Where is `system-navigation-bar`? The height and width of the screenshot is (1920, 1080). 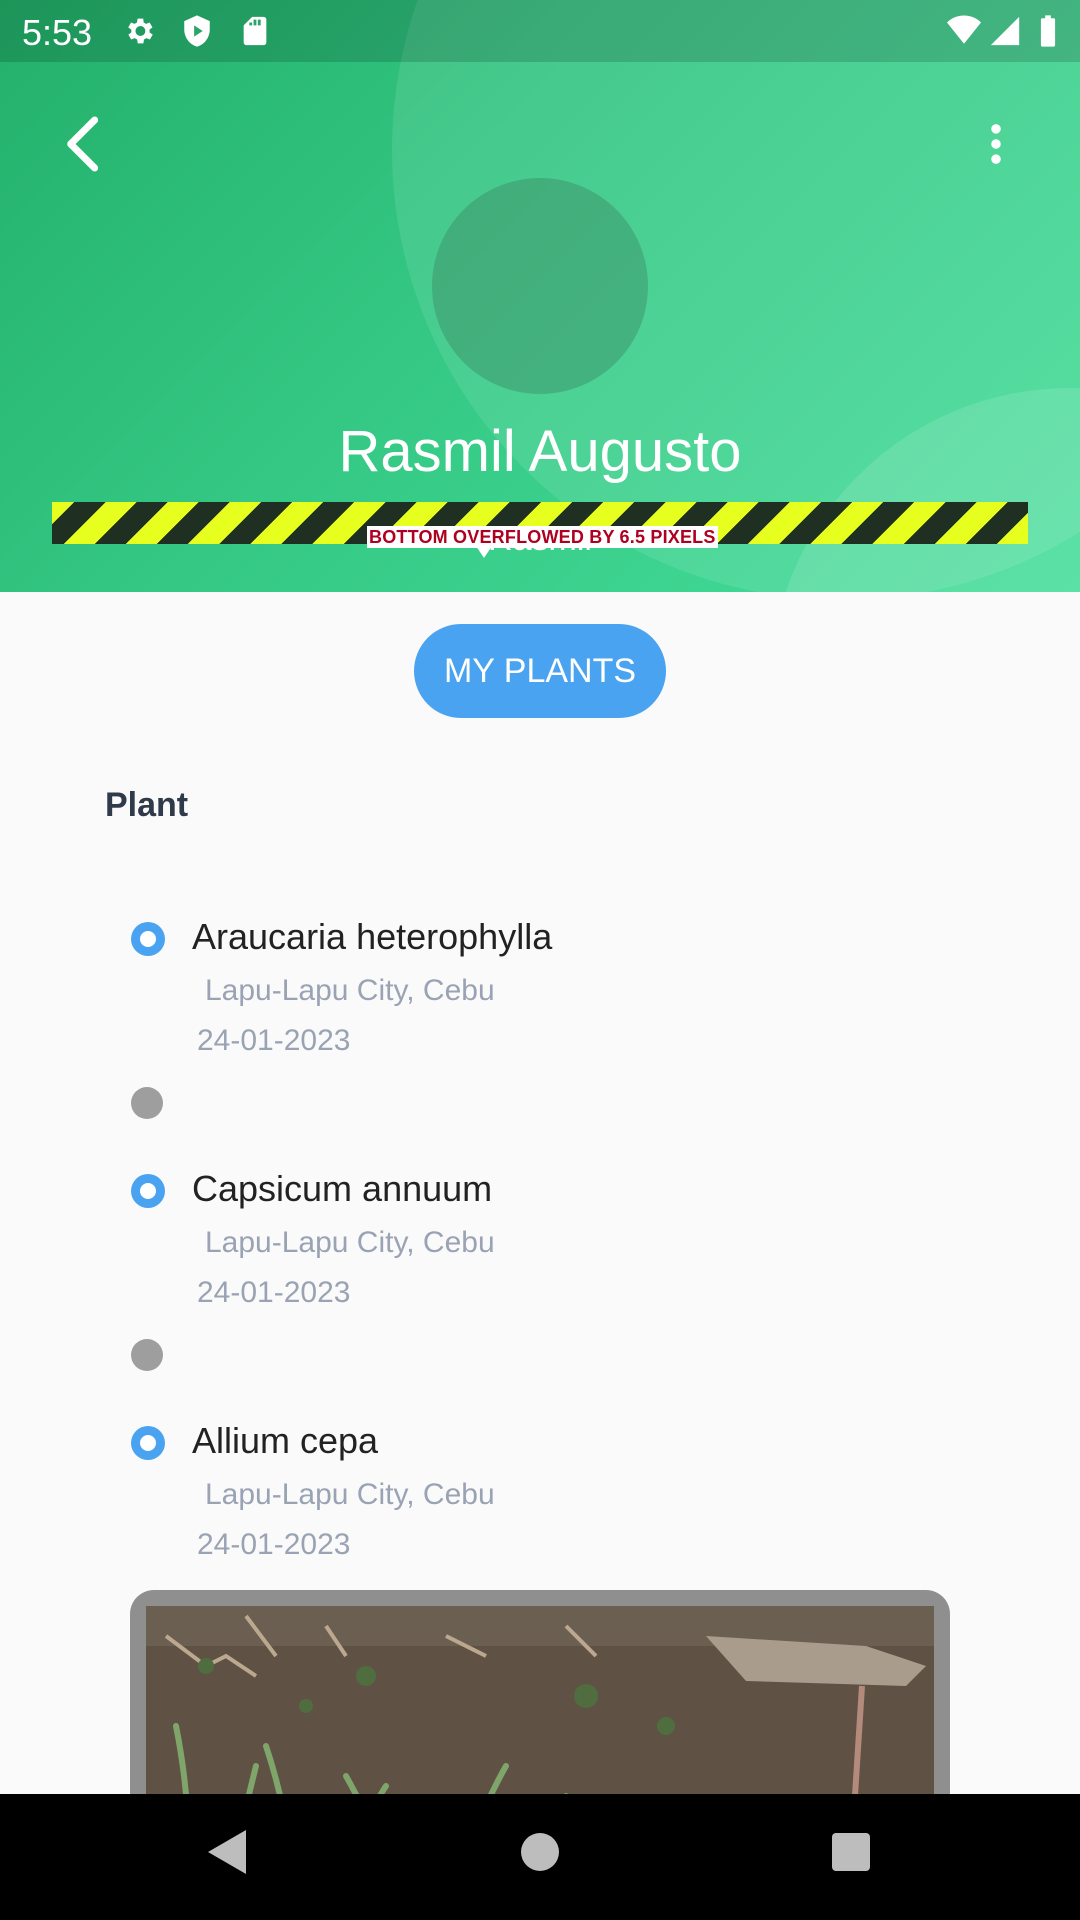
system-navigation-bar is located at coordinates (540, 1857).